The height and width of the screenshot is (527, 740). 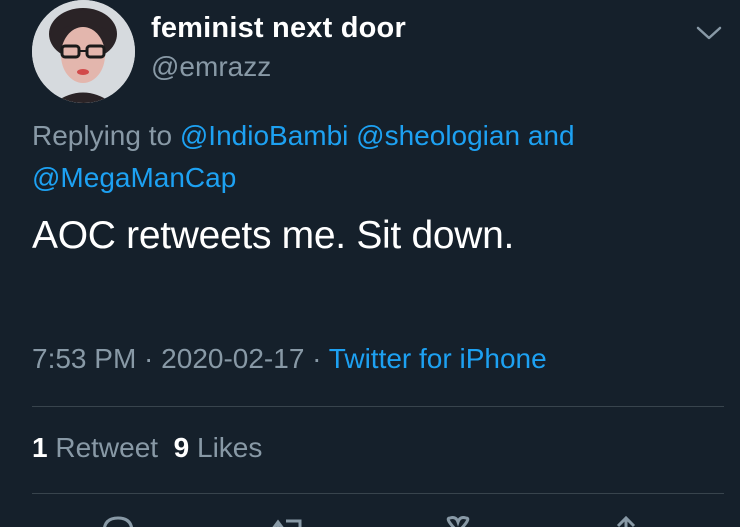 I want to click on share-icon, so click(x=626, y=519).